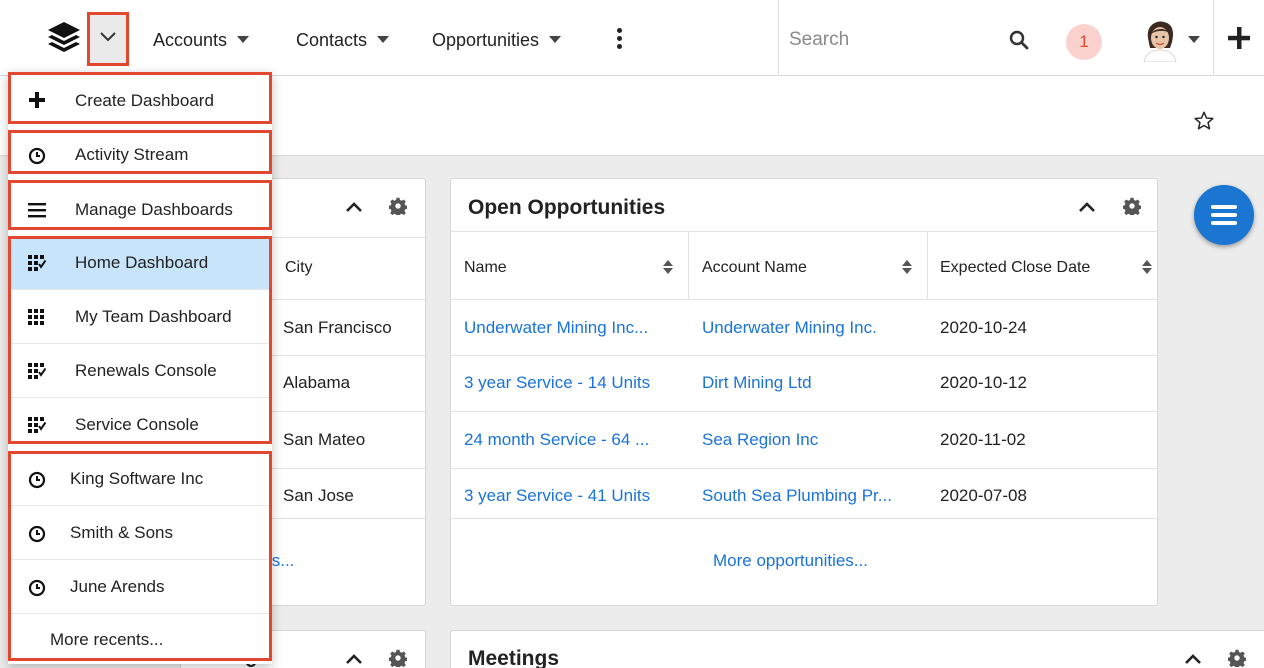 The width and height of the screenshot is (1264, 668). I want to click on account-name-link: Dirt Mining Ltd, so click(757, 383).